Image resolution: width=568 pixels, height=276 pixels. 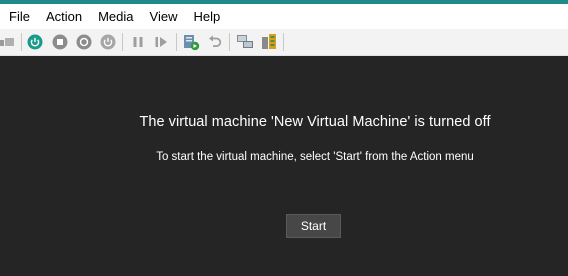 What do you see at coordinates (35, 42) in the screenshot?
I see `power-on-icon` at bounding box center [35, 42].